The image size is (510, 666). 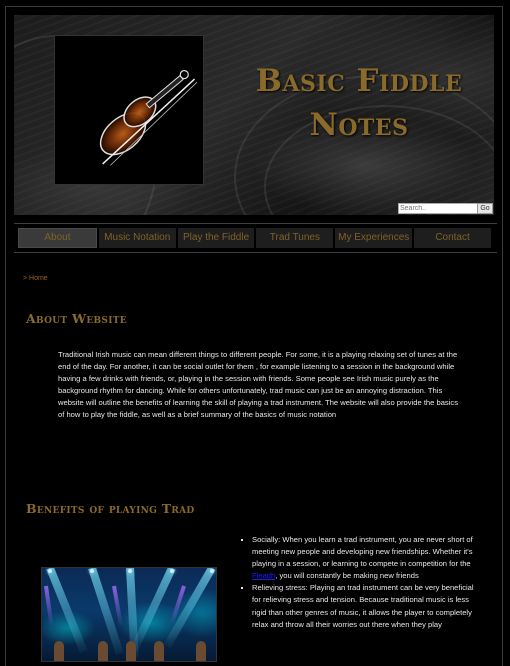 What do you see at coordinates (295, 238) in the screenshot?
I see `nav-item-trad-tunes: Trad Tunes` at bounding box center [295, 238].